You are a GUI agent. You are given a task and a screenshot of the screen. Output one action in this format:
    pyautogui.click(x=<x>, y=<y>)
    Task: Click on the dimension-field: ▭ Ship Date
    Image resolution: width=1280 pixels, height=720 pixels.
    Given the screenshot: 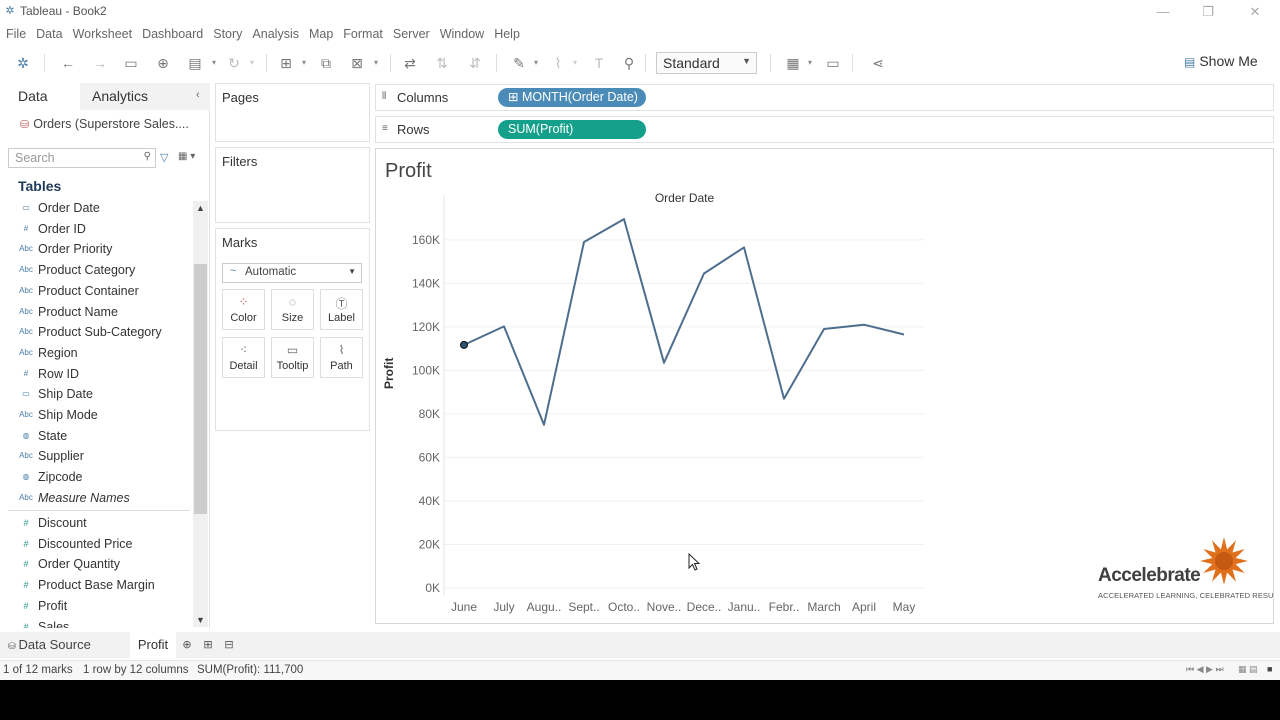 What is the action you would take?
    pyautogui.click(x=96, y=394)
    